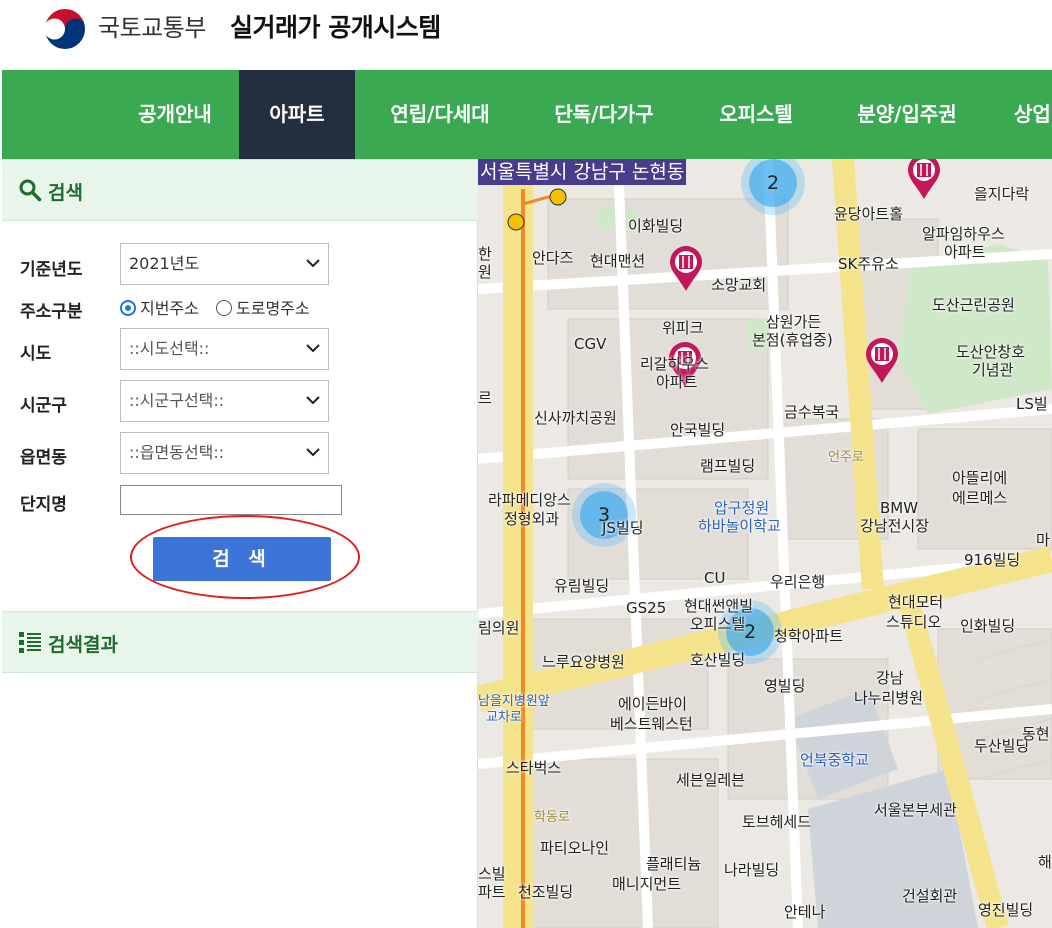 This screenshot has width=1052, height=928. Describe the element at coordinates (240, 190) in the screenshot. I see `search-section-header: 검색` at that location.